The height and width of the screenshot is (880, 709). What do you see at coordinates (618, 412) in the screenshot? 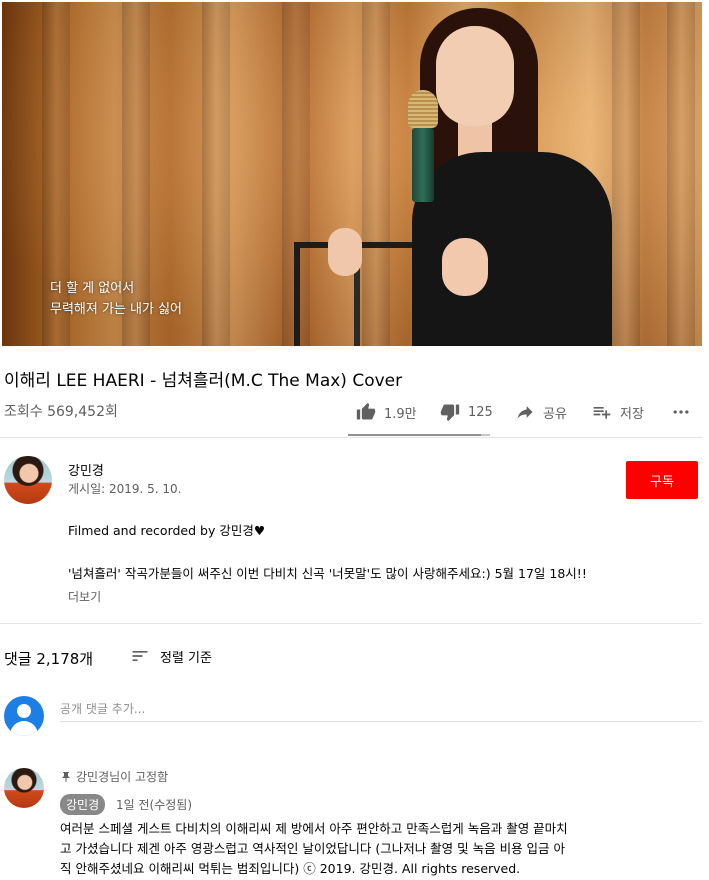
I see `save-button: 저장` at bounding box center [618, 412].